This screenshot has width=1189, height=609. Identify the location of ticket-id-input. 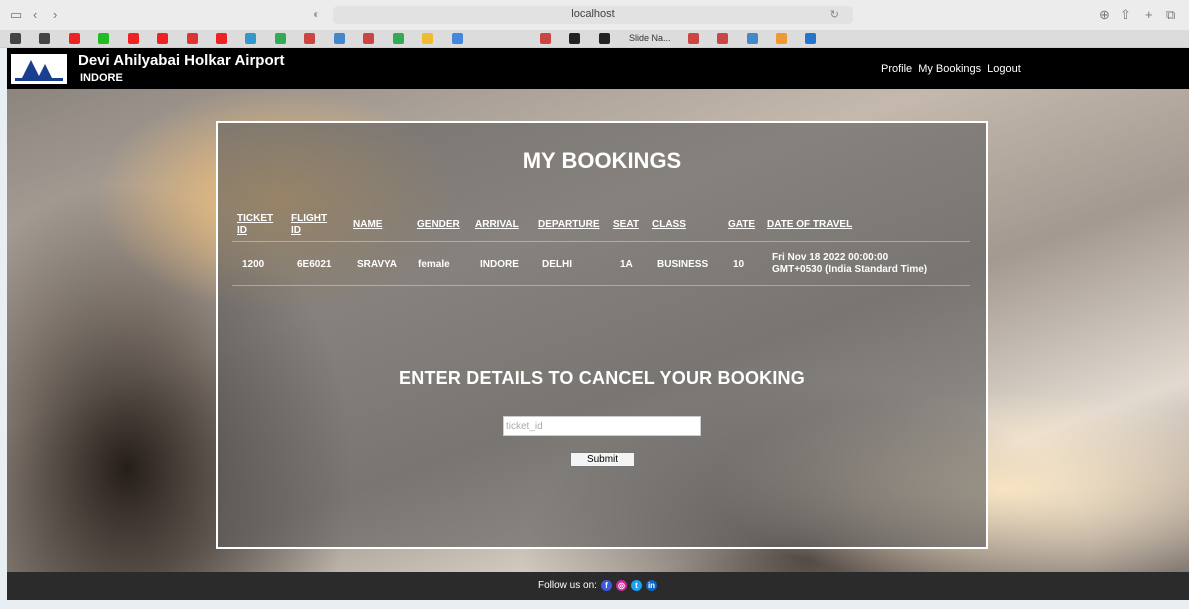
(602, 426).